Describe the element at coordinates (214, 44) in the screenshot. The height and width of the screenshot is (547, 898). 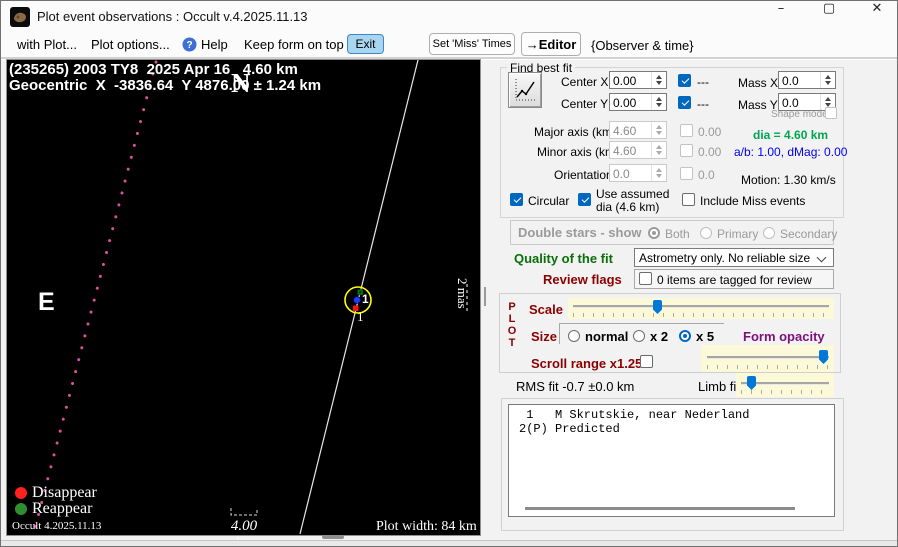
I see `menu-help: Help` at that location.